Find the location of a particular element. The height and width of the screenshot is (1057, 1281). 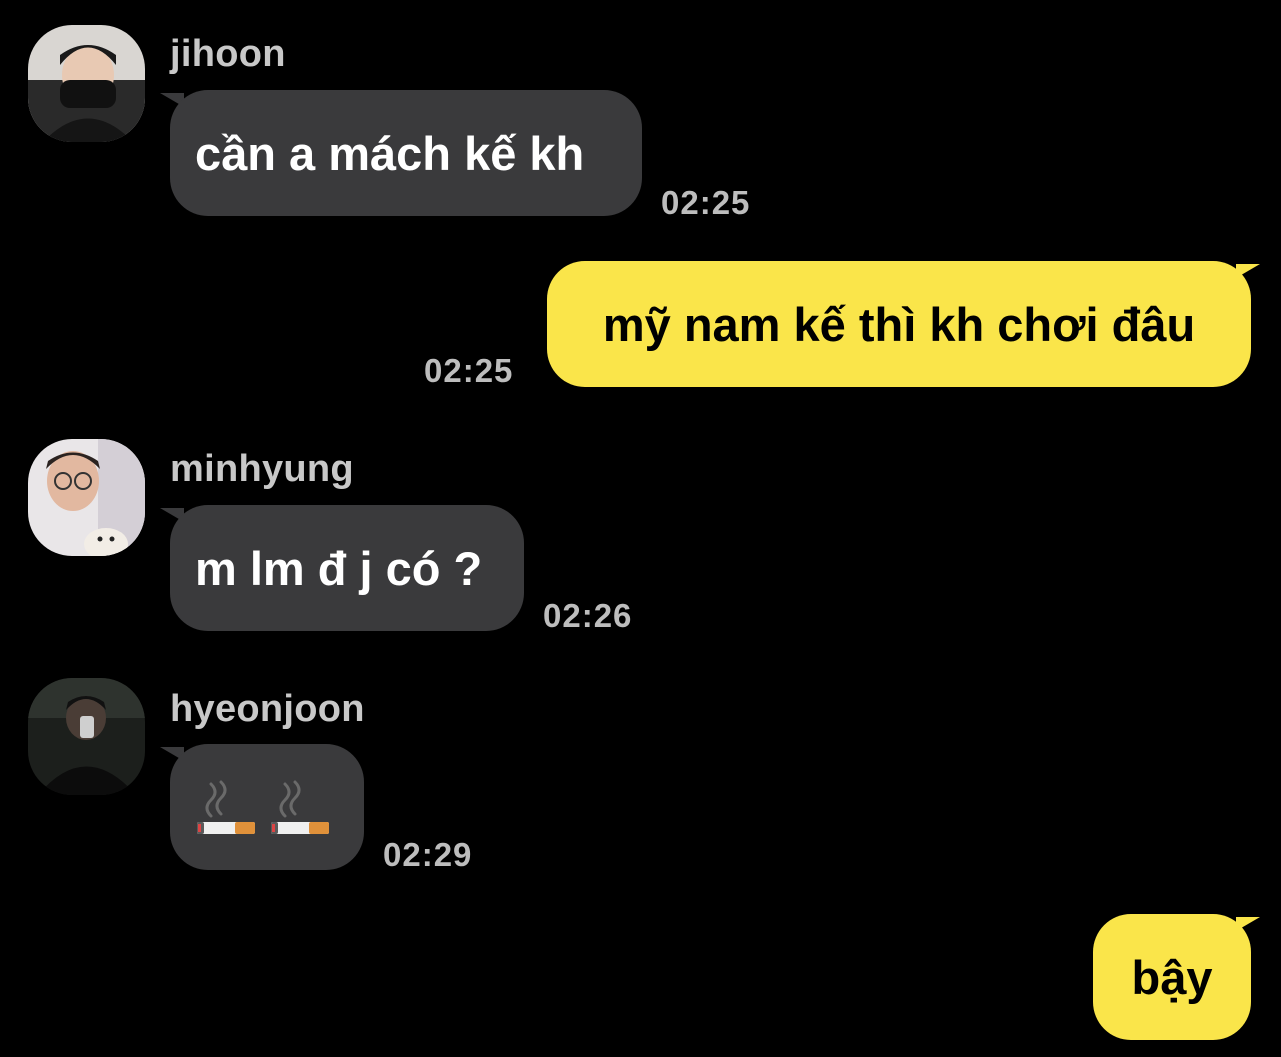

message-text: mỹ nam kế thì kh chơi đâu is located at coordinates (899, 324).